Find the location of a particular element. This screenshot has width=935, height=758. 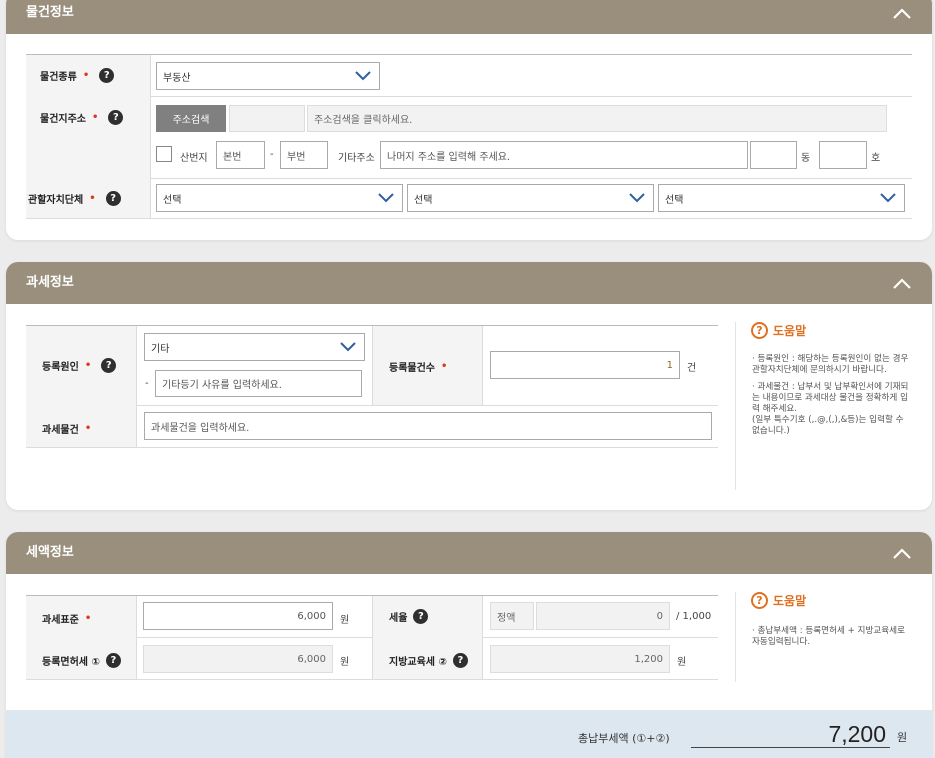

total-value: 7,200 is located at coordinates (790, 734).